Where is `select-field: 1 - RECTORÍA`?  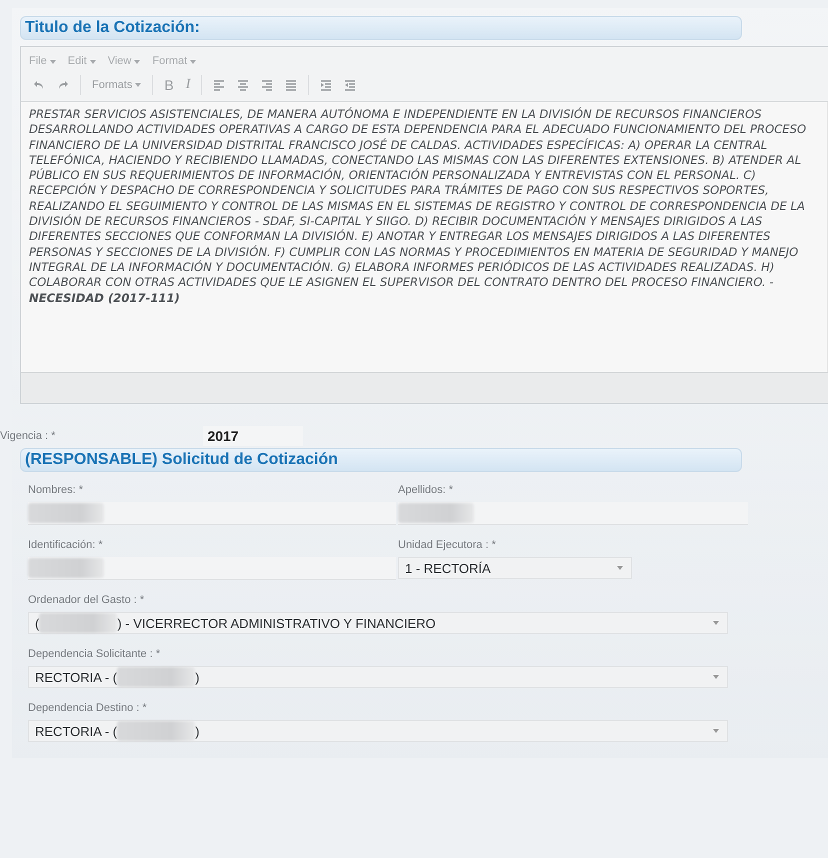
select-field: 1 - RECTORÍA is located at coordinates (515, 568).